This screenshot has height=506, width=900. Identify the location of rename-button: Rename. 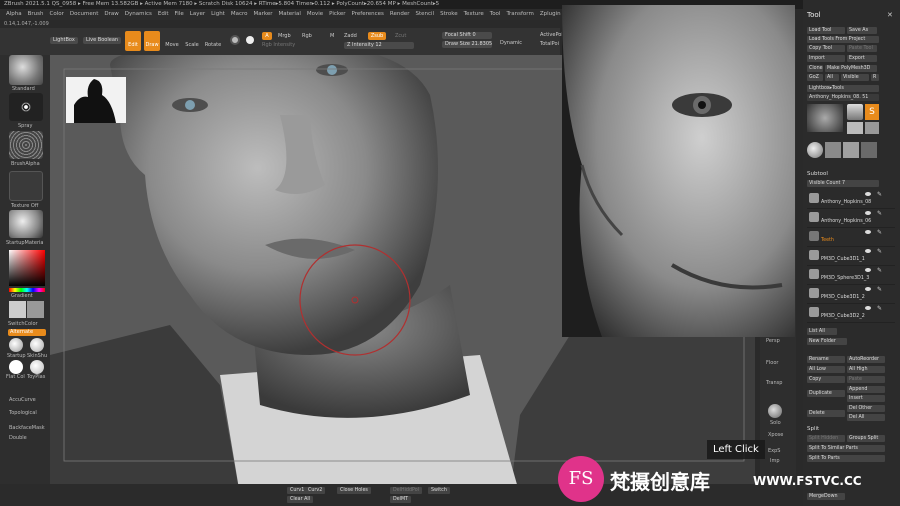
(826, 359).